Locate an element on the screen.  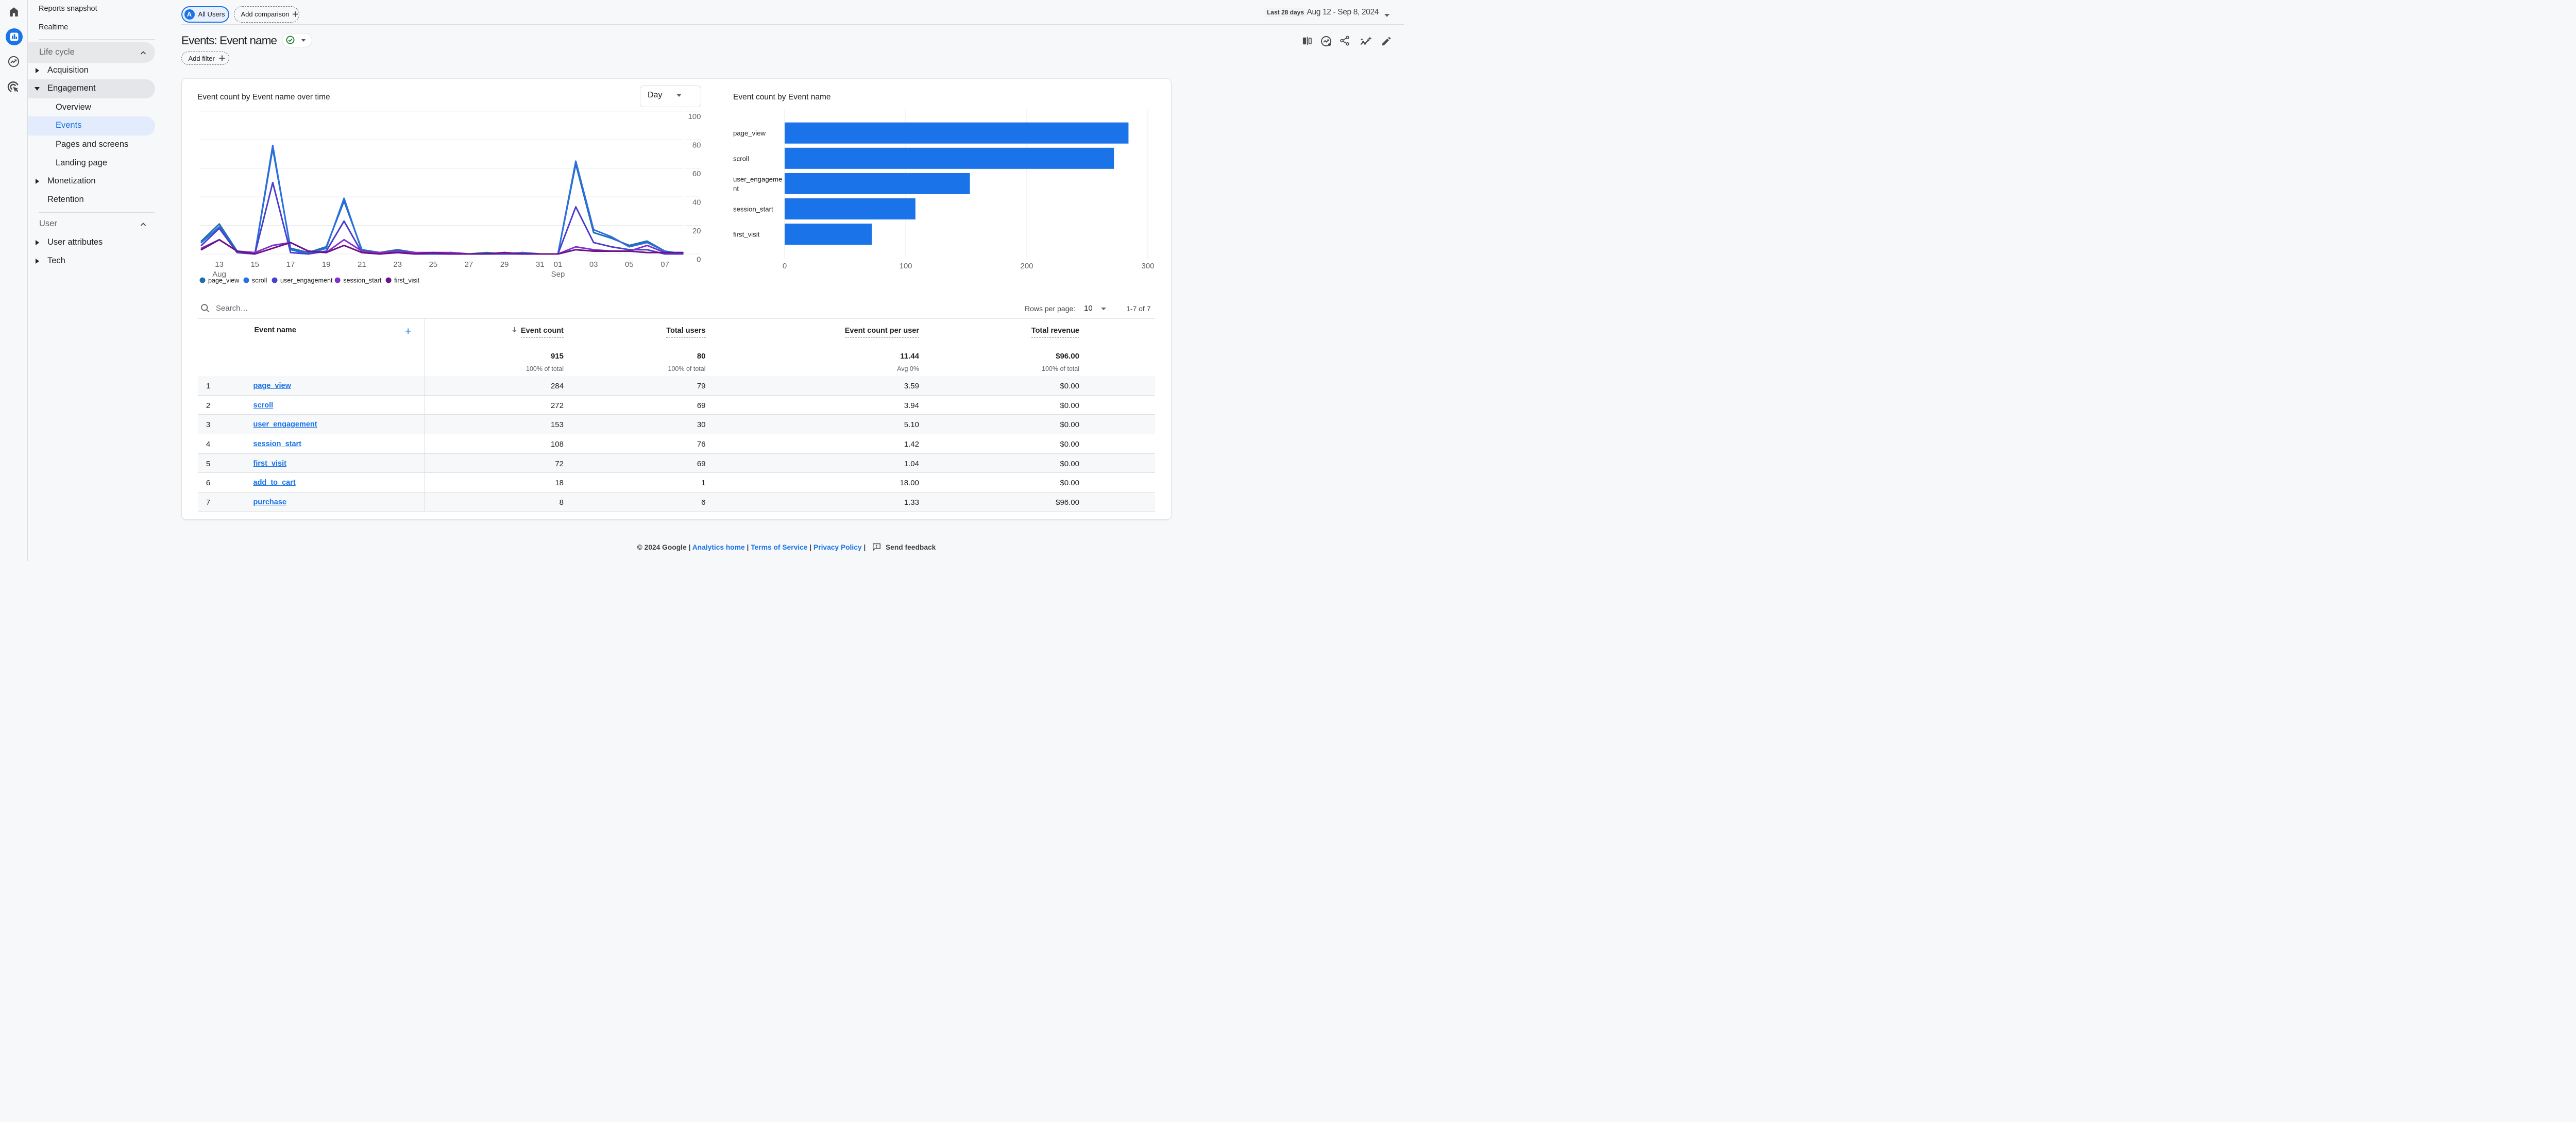
svg-text: session_start is located at coordinates (753, 209).